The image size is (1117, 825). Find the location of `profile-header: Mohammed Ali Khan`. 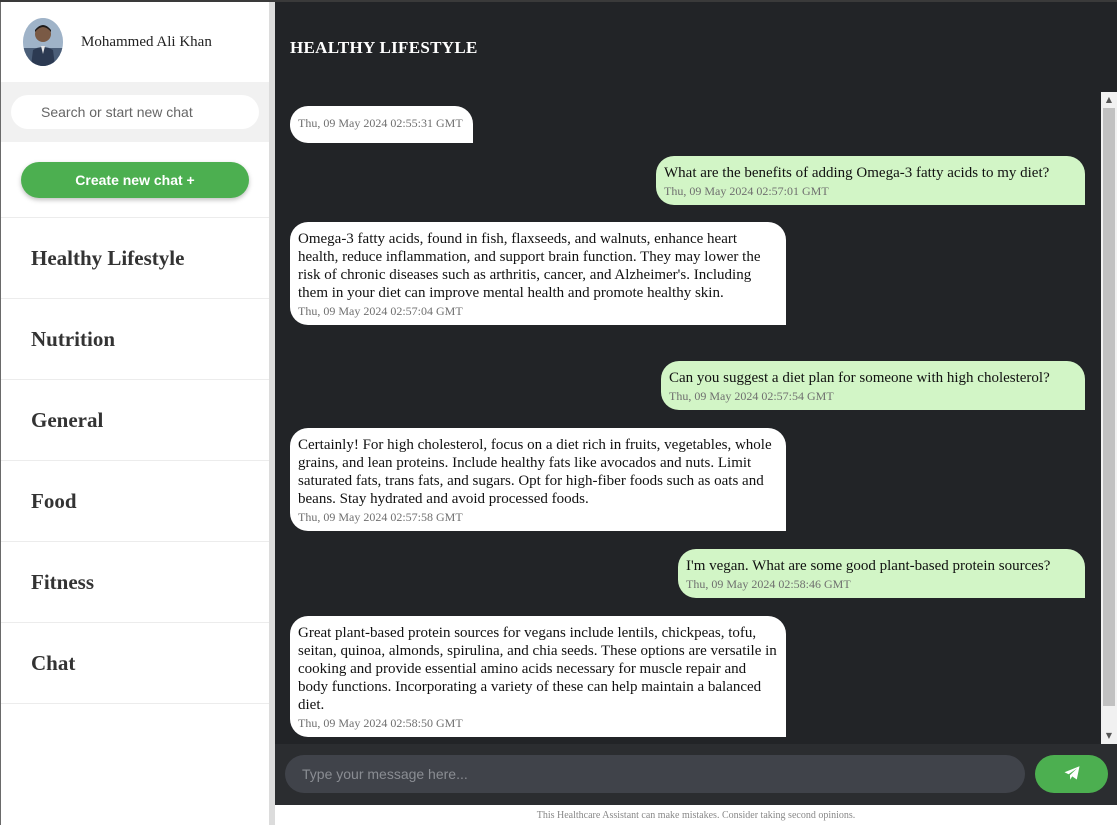

profile-header: Mohammed Ali Khan is located at coordinates (135, 42).